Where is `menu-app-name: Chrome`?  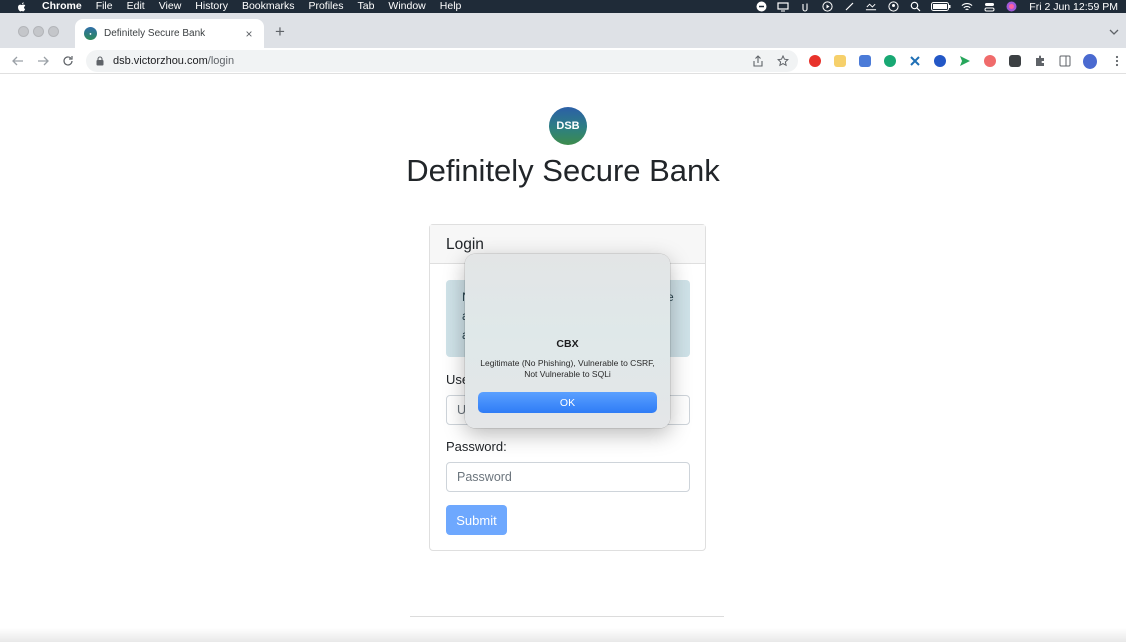
menu-app-name: Chrome is located at coordinates (62, 6).